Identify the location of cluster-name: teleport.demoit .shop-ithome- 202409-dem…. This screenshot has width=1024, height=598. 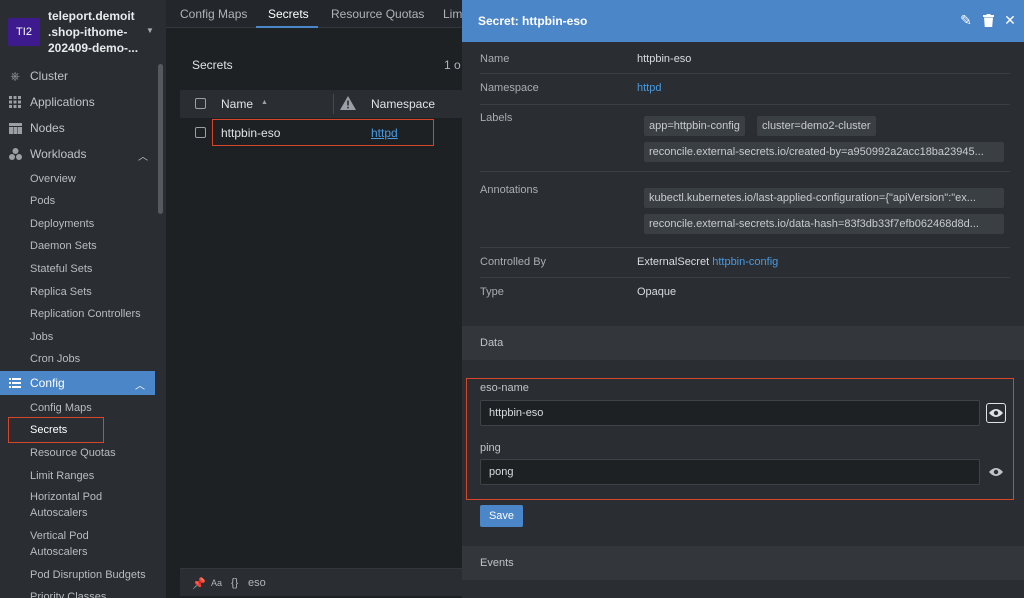
(93, 32).